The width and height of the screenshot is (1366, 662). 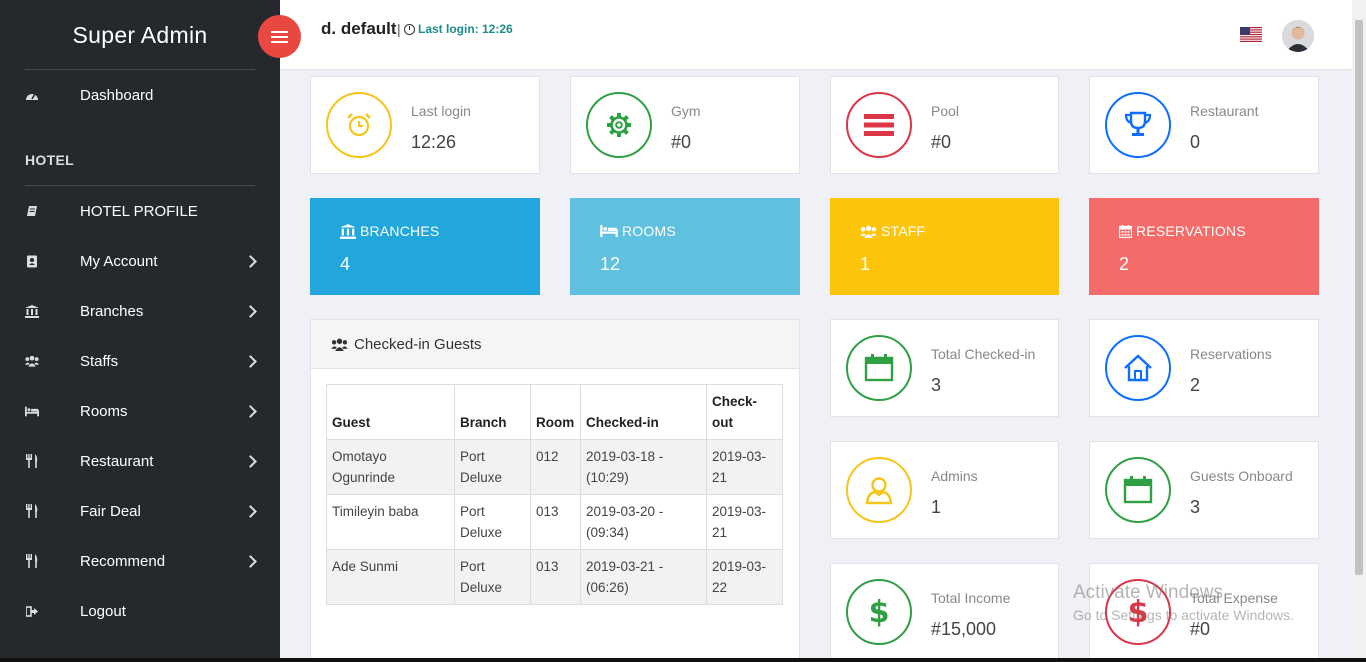 What do you see at coordinates (110, 511) in the screenshot?
I see `sidebar-item-label: Fair Deal` at bounding box center [110, 511].